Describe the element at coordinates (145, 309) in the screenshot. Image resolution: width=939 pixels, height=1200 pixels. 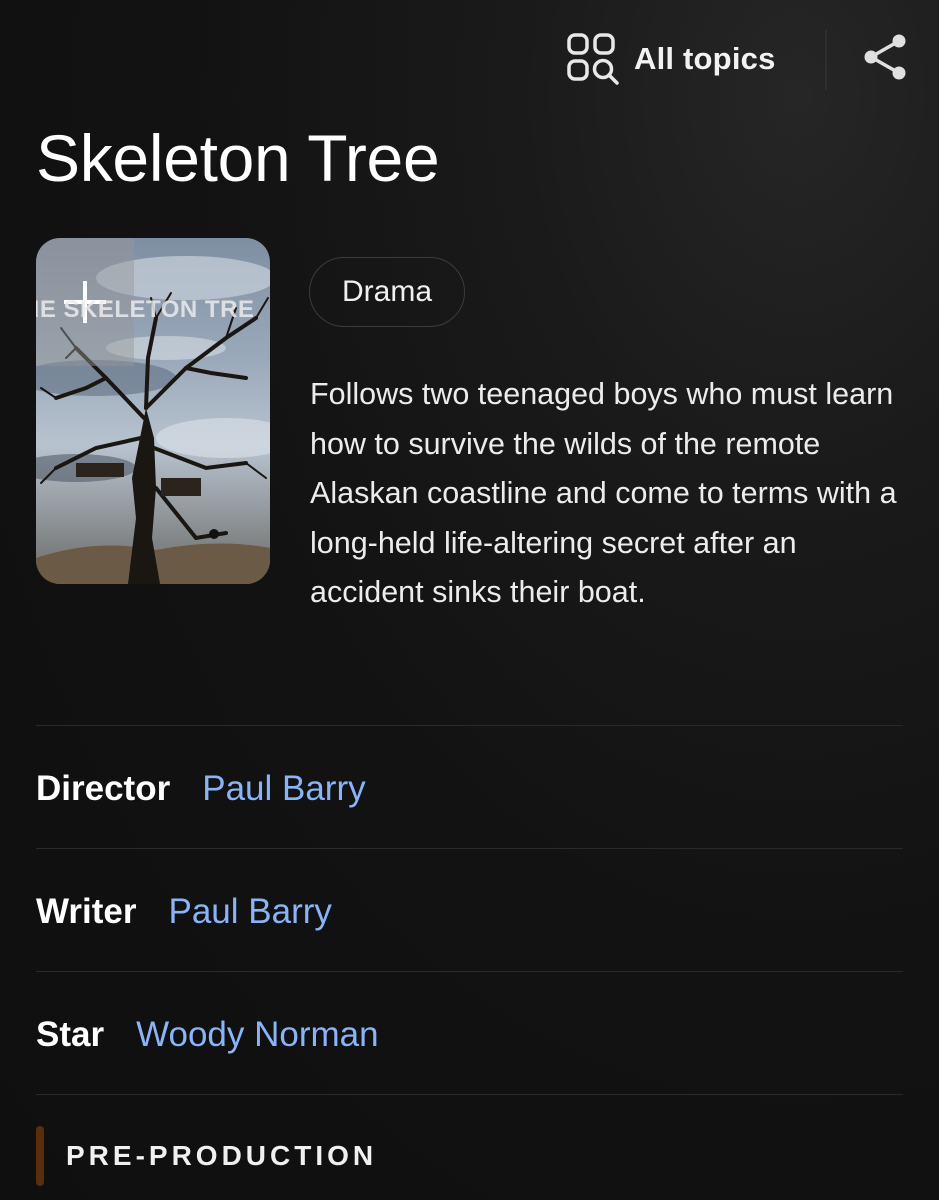
I see `poster-title-text: HE SKELETON TRE` at that location.